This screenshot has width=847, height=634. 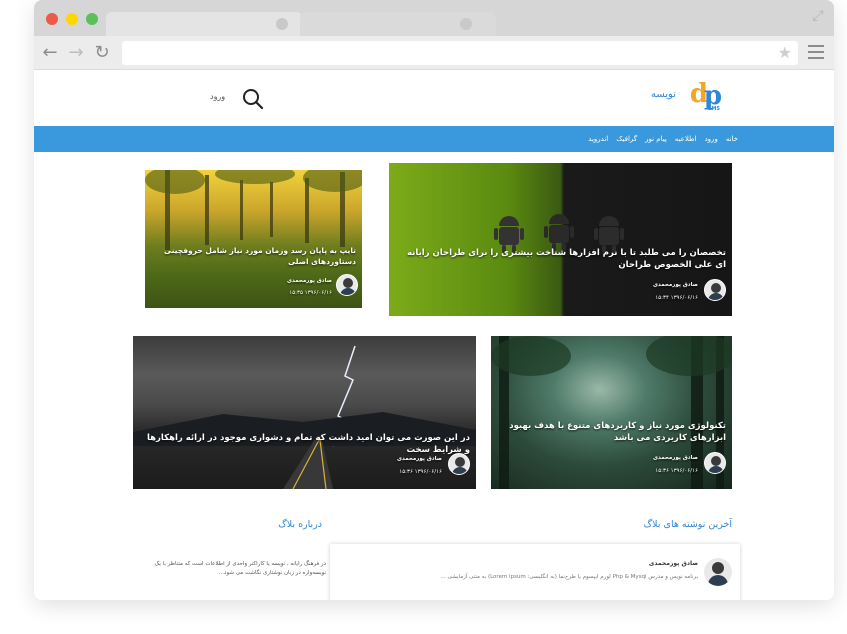 What do you see at coordinates (598, 139) in the screenshot?
I see `nav-item-android: اندروید` at bounding box center [598, 139].